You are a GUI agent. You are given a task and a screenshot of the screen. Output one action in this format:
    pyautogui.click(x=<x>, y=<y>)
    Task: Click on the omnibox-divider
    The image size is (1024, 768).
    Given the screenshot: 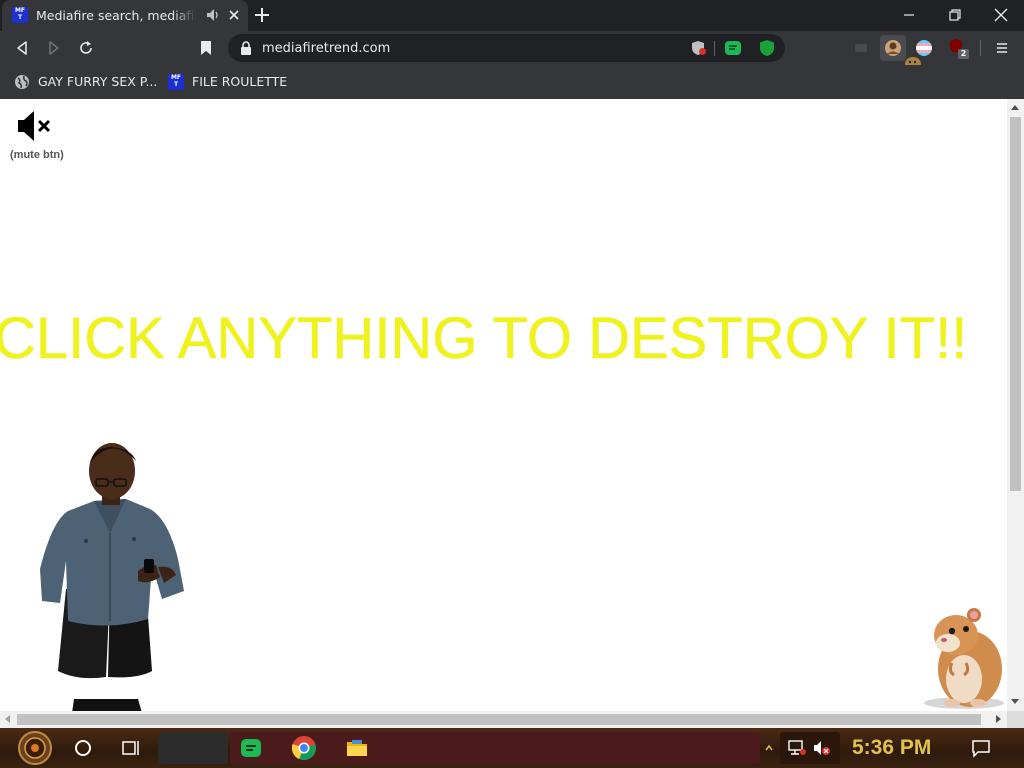 What is the action you would take?
    pyautogui.click(x=714, y=48)
    